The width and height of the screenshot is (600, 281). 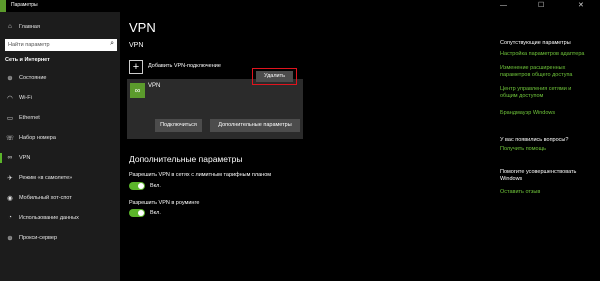 I want to click on sidebar-item-label: Использование данных, so click(x=49, y=218).